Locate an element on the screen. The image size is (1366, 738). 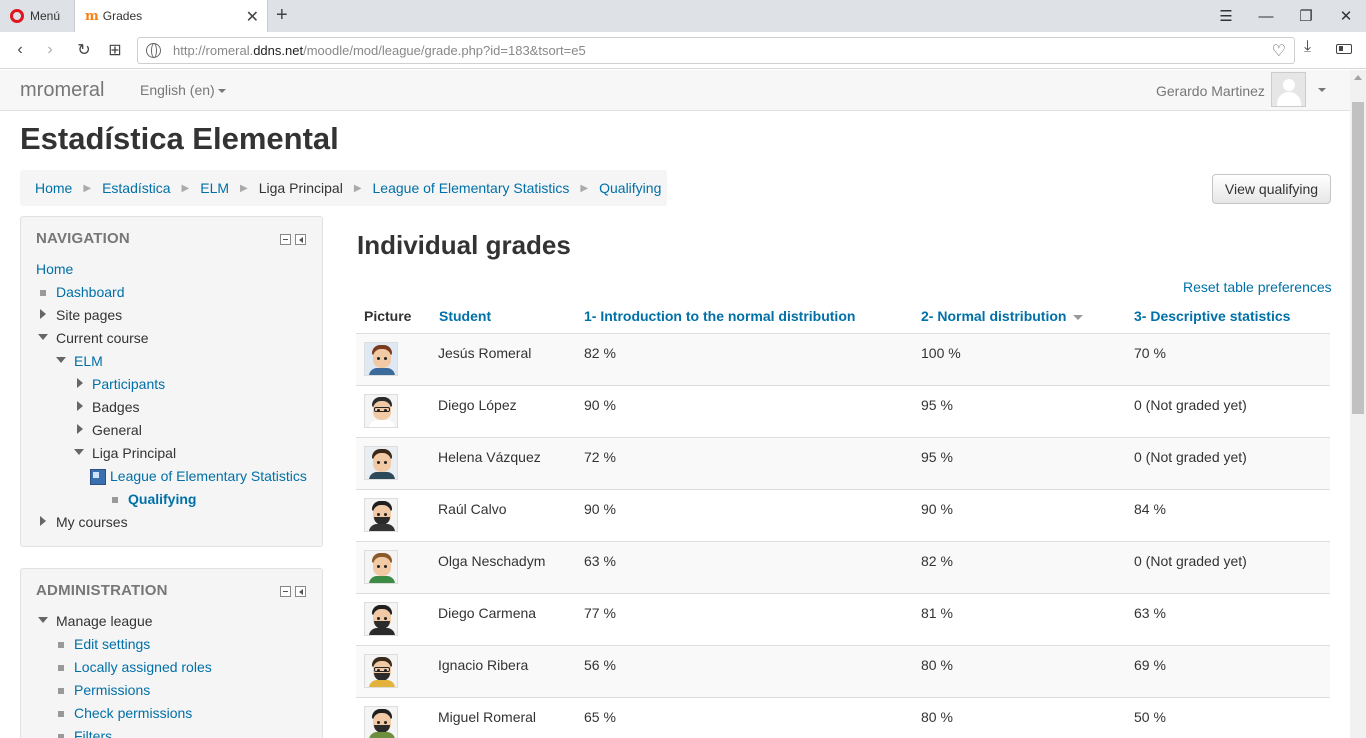
admin-filters-link: Filters is located at coordinates (93, 733).